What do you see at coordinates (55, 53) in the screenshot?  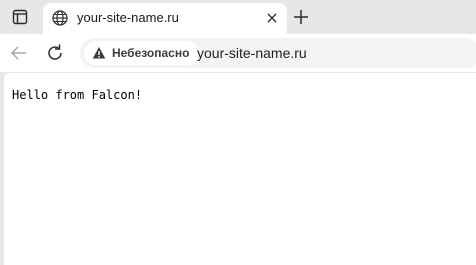 I see `reload-icon` at bounding box center [55, 53].